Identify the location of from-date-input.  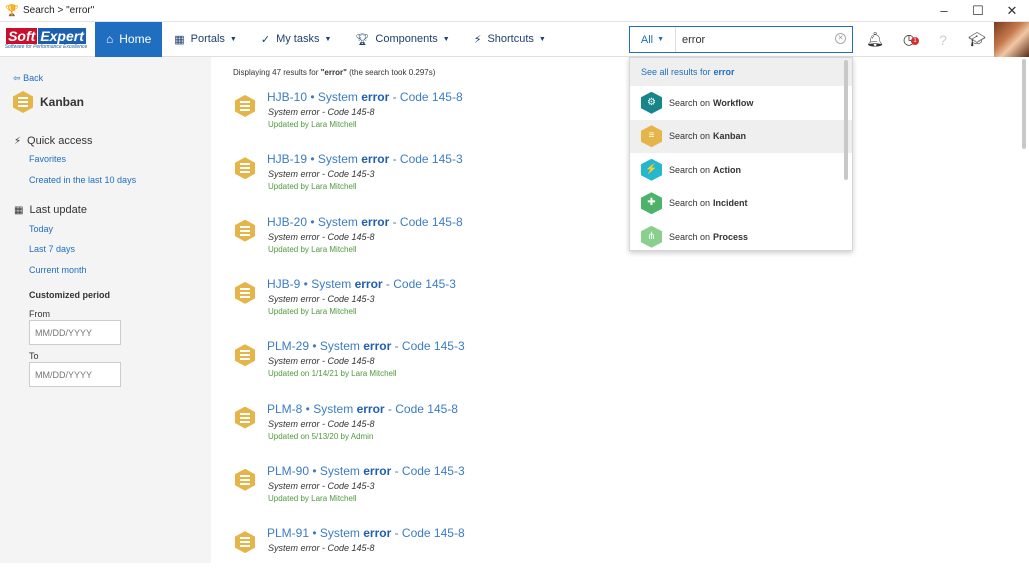
(75, 332).